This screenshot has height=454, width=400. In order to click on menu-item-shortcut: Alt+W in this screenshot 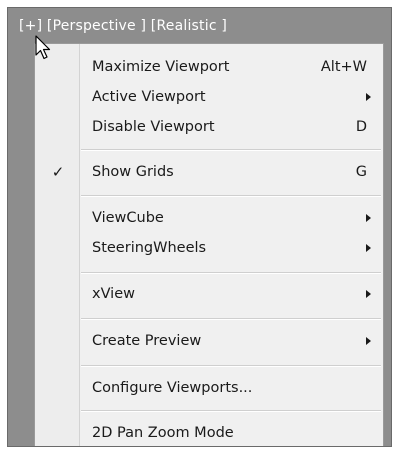, I will do `click(343, 67)`.